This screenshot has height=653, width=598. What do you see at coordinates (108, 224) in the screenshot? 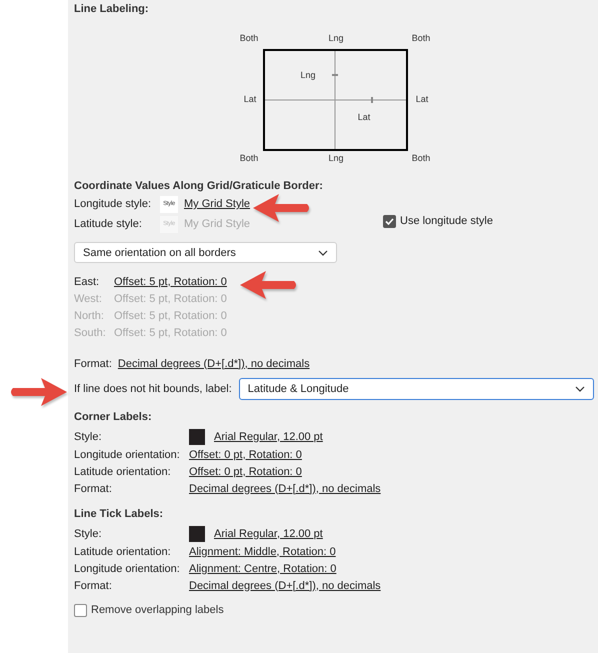
I see `field-label: Latitude style:` at bounding box center [108, 224].